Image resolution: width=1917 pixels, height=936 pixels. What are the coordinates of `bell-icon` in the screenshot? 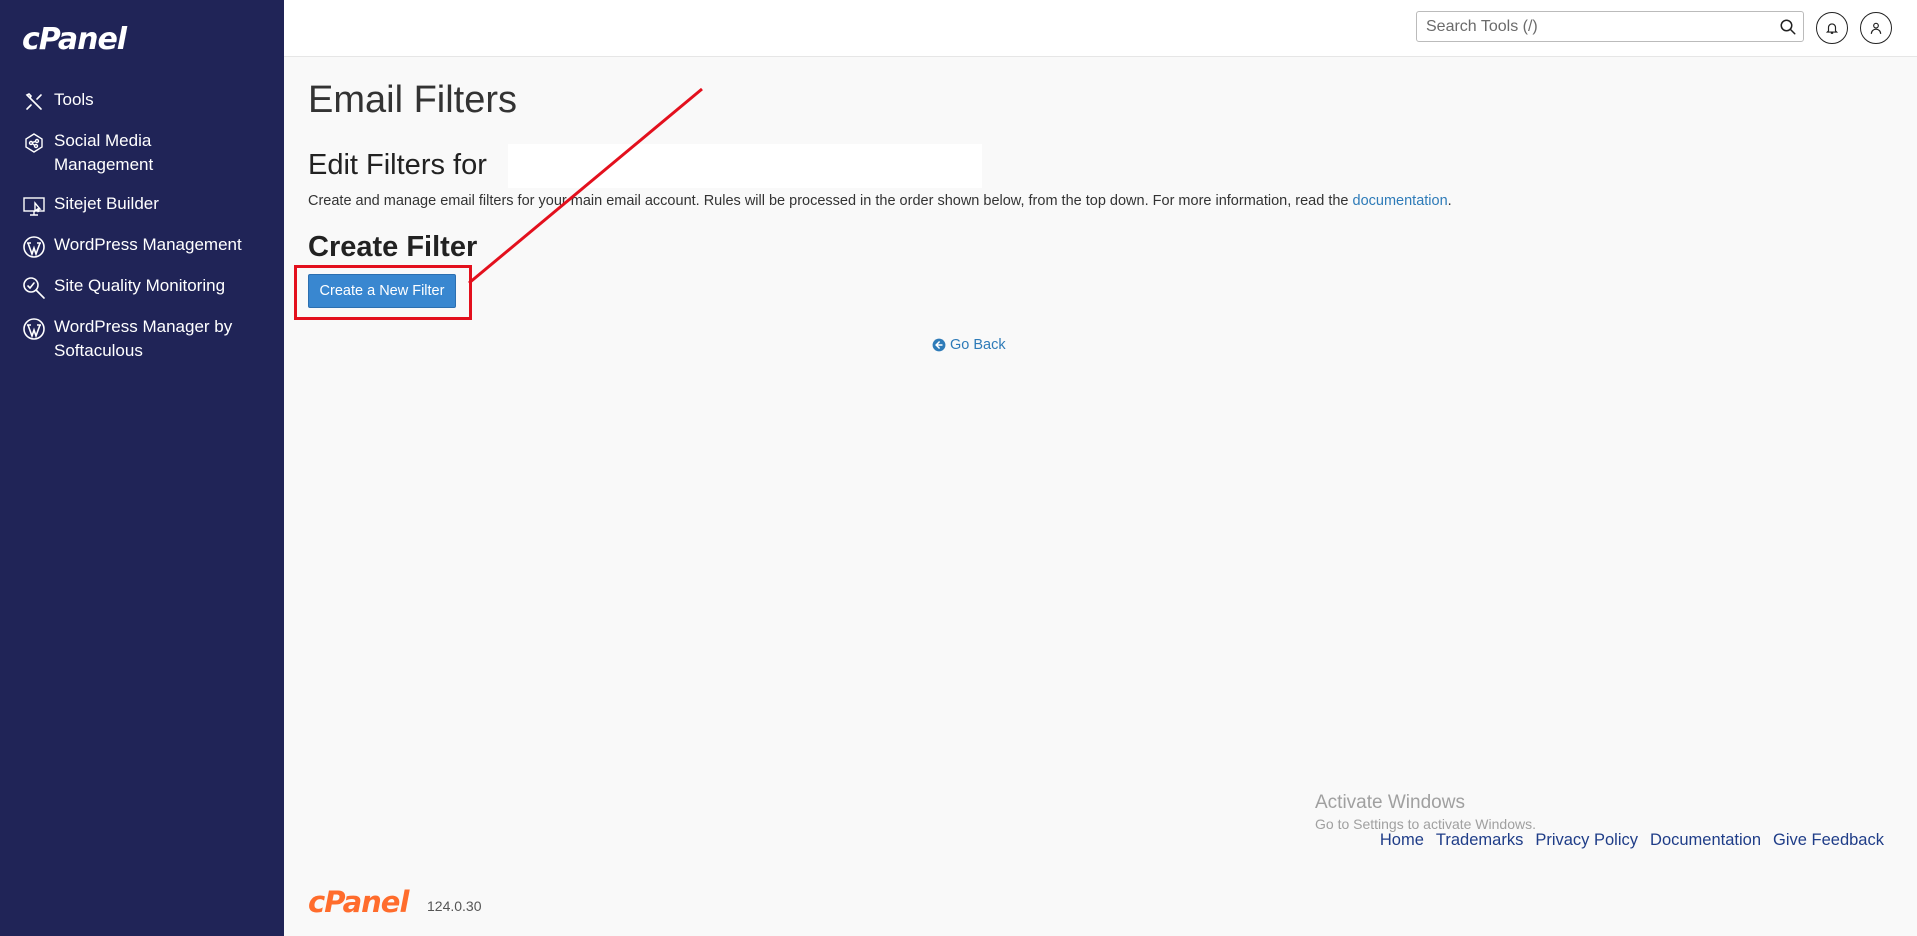 It's located at (1832, 28).